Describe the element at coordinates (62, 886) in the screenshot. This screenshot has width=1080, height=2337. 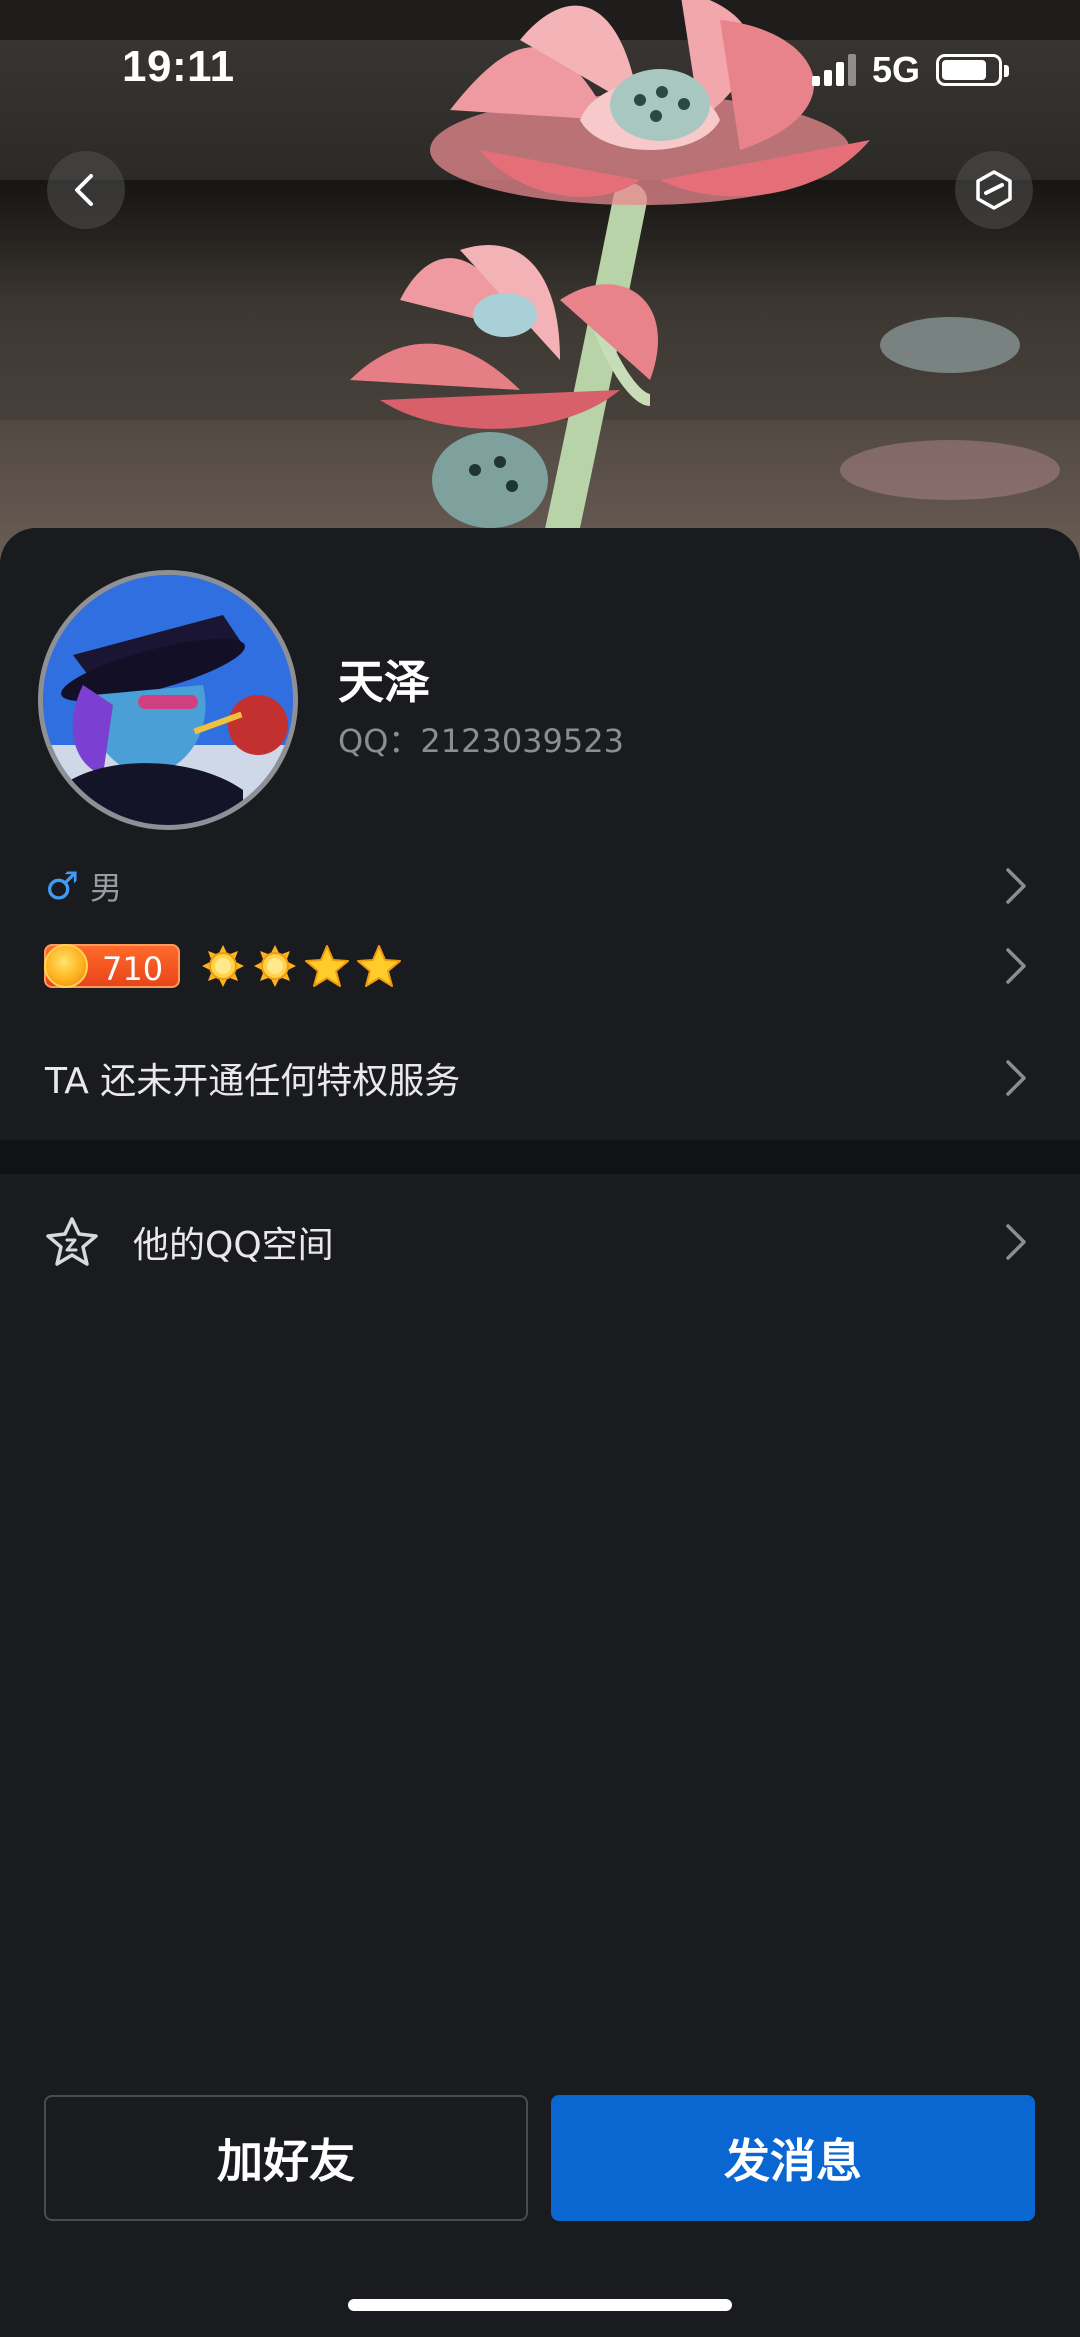
I see `male-icon: ♂` at that location.